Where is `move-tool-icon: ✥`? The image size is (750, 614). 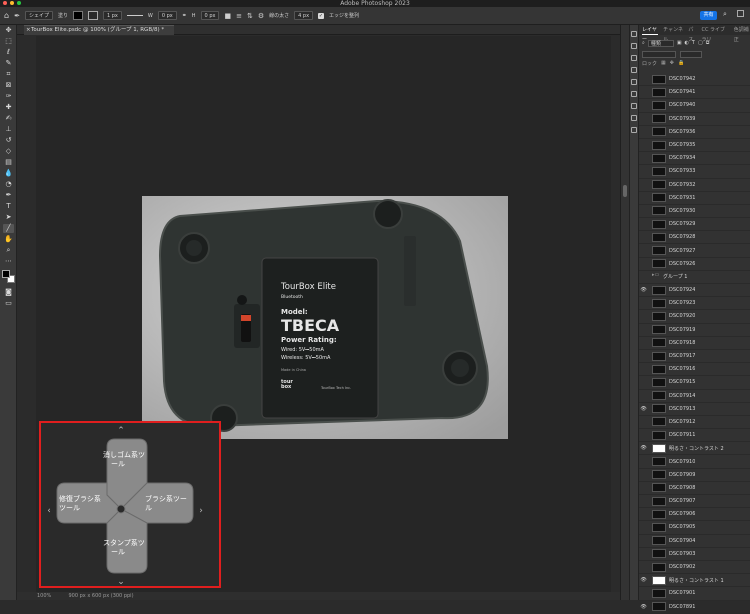 move-tool-icon: ✥ is located at coordinates (8, 30).